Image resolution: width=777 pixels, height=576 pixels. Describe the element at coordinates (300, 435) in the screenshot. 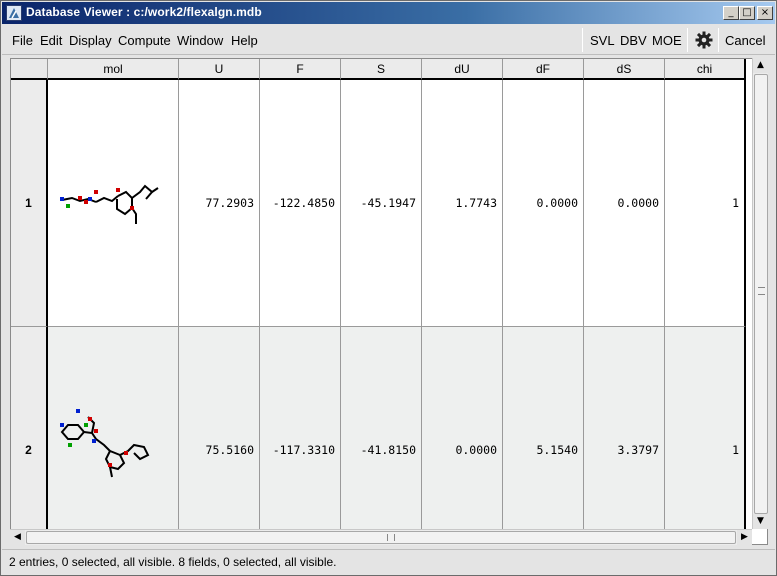

I see `cell-f: -117.3310` at that location.